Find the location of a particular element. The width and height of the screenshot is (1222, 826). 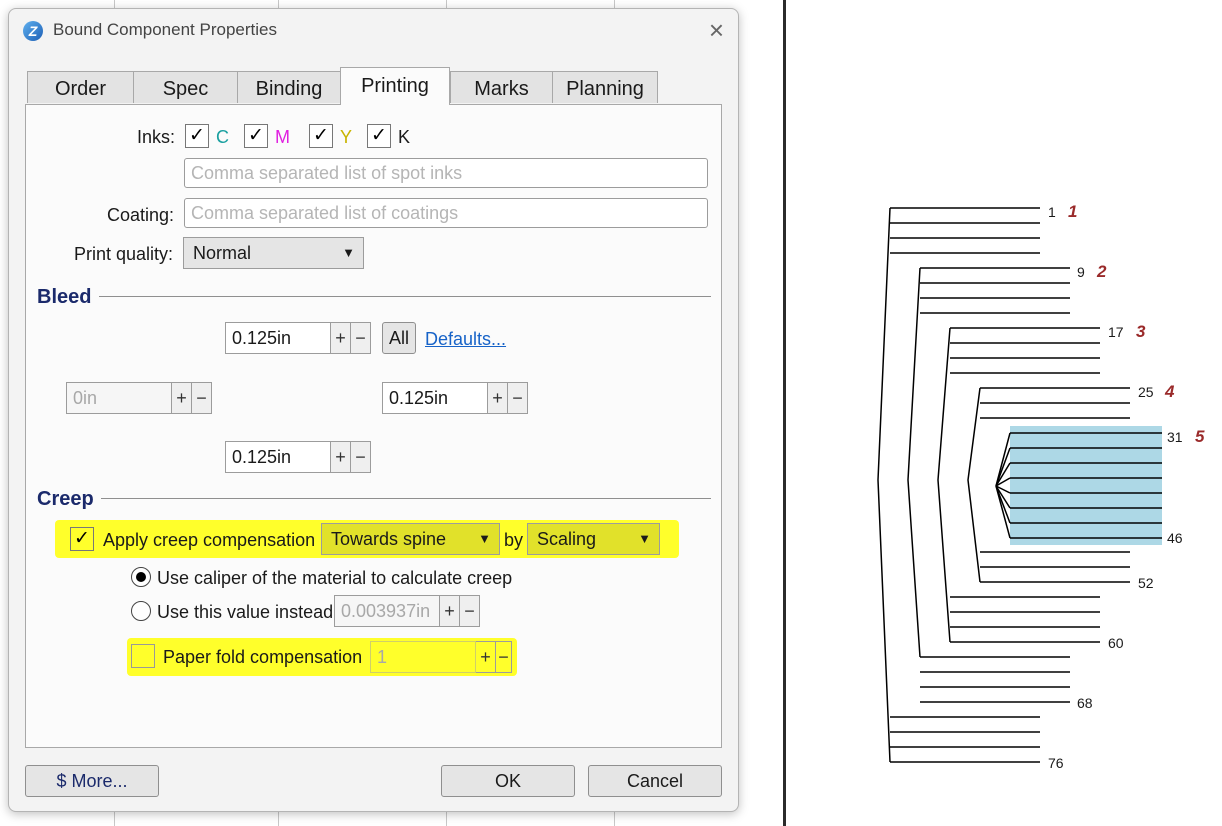

paper-fold-spinner: 1 + − is located at coordinates (441, 657).